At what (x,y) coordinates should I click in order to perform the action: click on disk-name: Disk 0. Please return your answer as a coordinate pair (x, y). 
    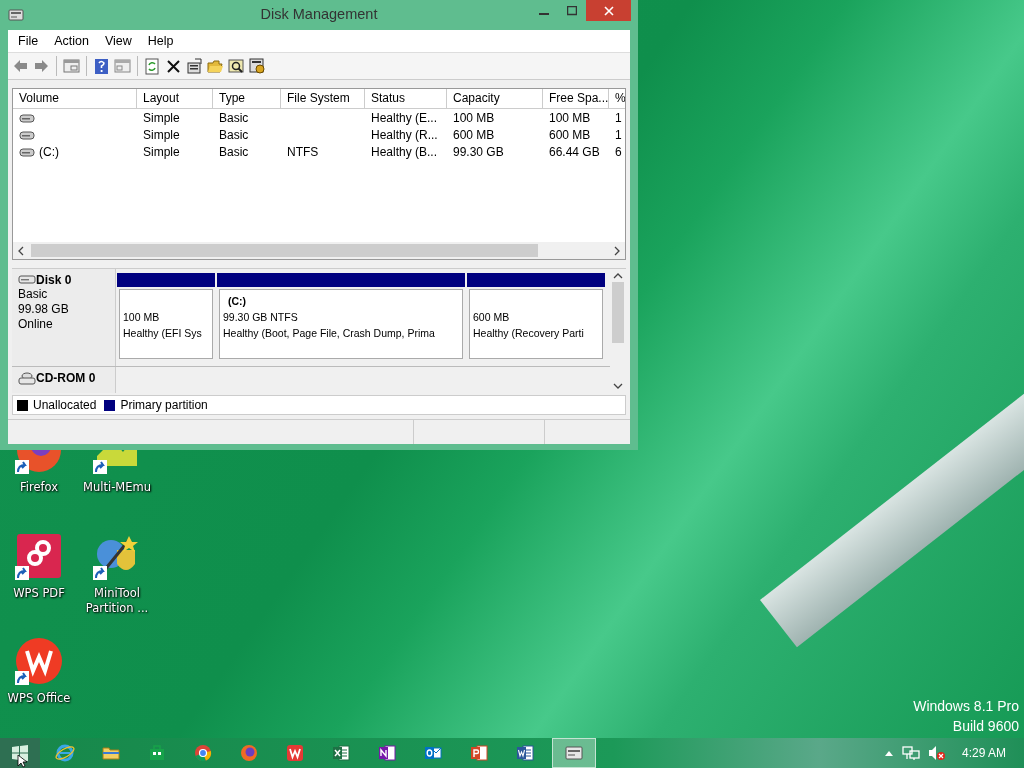
    Looking at the image, I should click on (54, 280).